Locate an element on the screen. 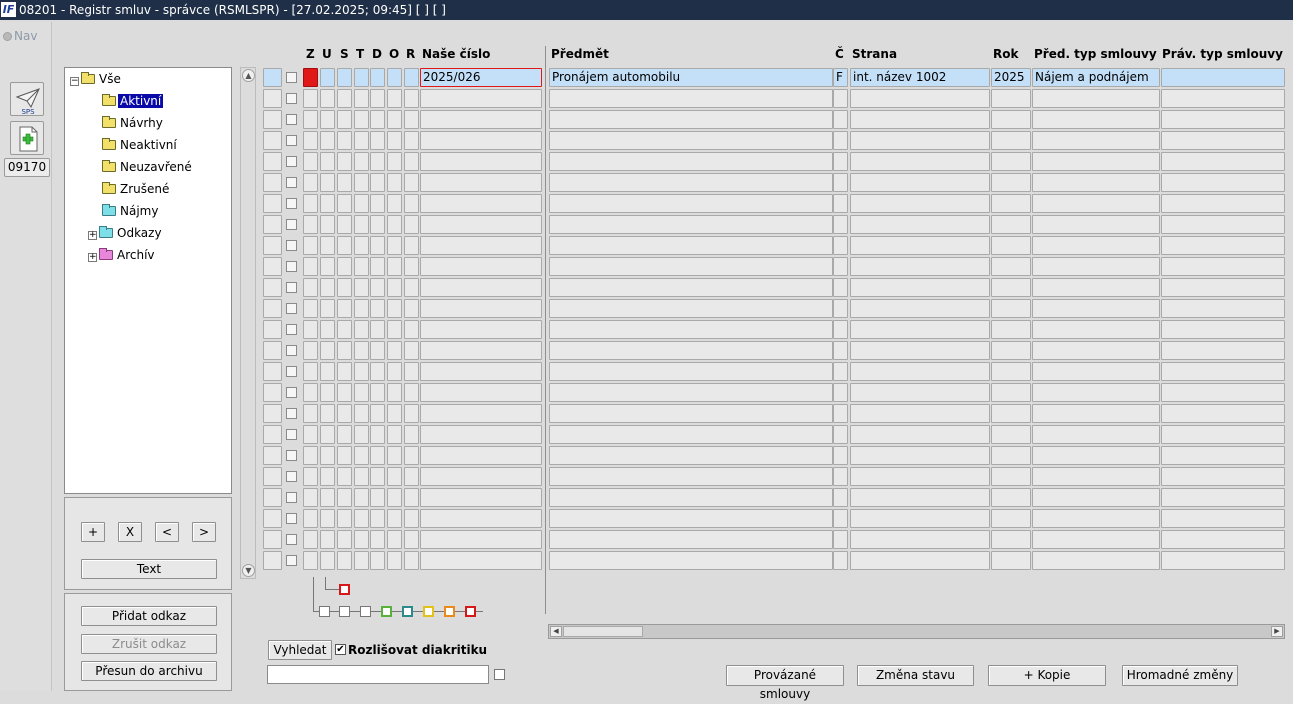 The height and width of the screenshot is (704, 1293). diacritics-checkbox: ✔ is located at coordinates (340, 649).